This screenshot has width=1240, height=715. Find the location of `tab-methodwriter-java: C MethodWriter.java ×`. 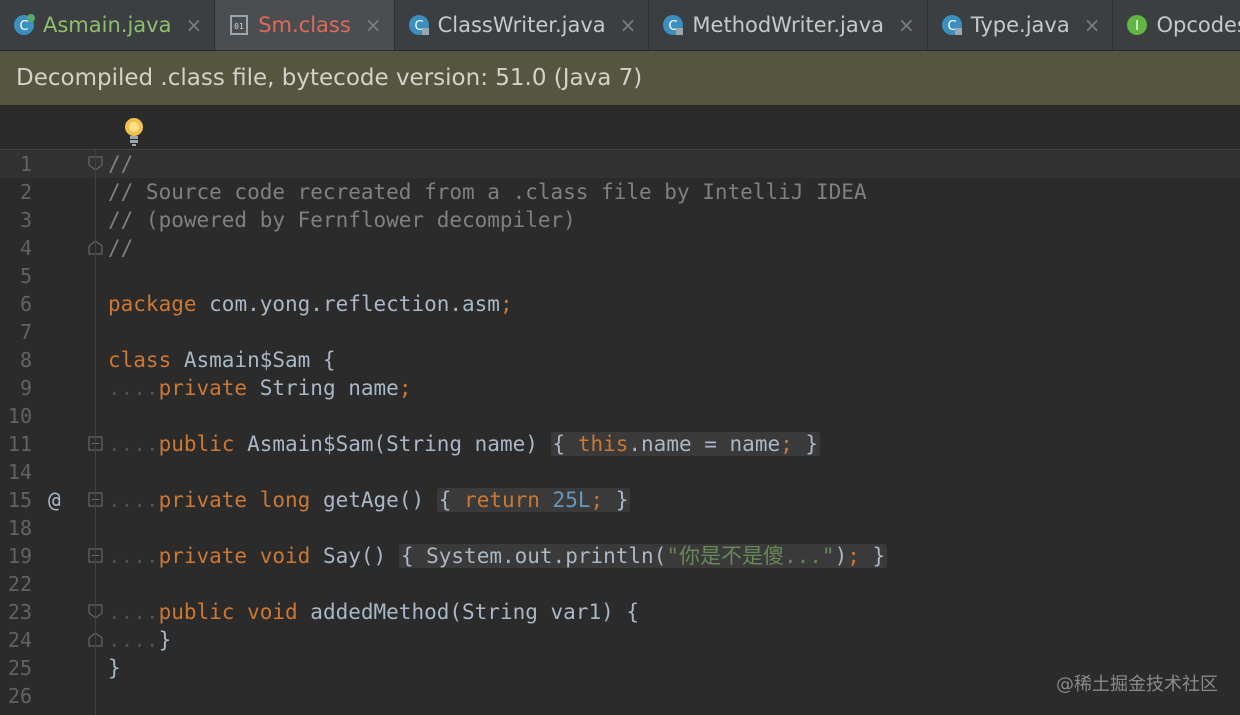

tab-methodwriter-java: C MethodWriter.java × is located at coordinates (788, 25).